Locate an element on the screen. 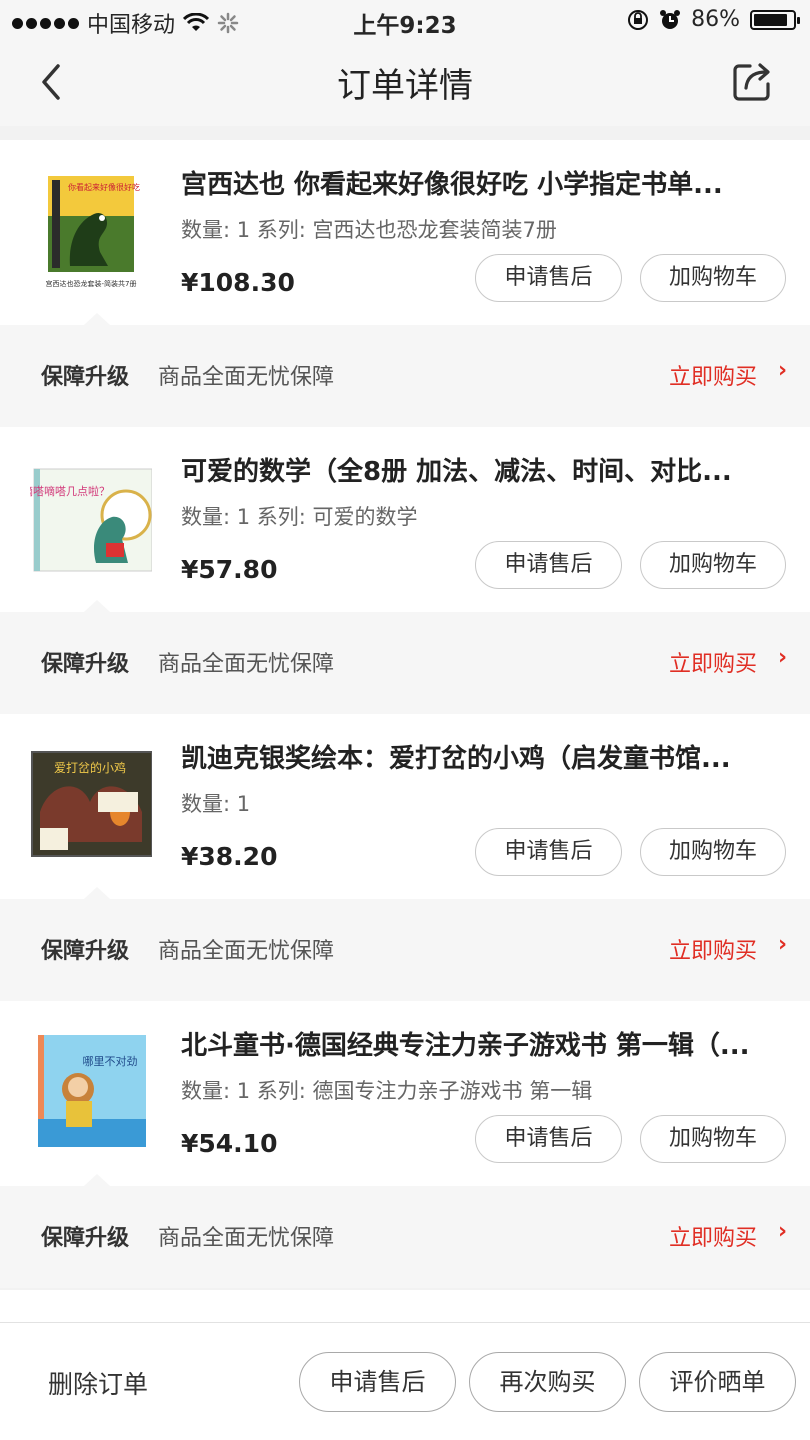 This screenshot has width=810, height=1440. battery-percent: 86% is located at coordinates (715, 19).